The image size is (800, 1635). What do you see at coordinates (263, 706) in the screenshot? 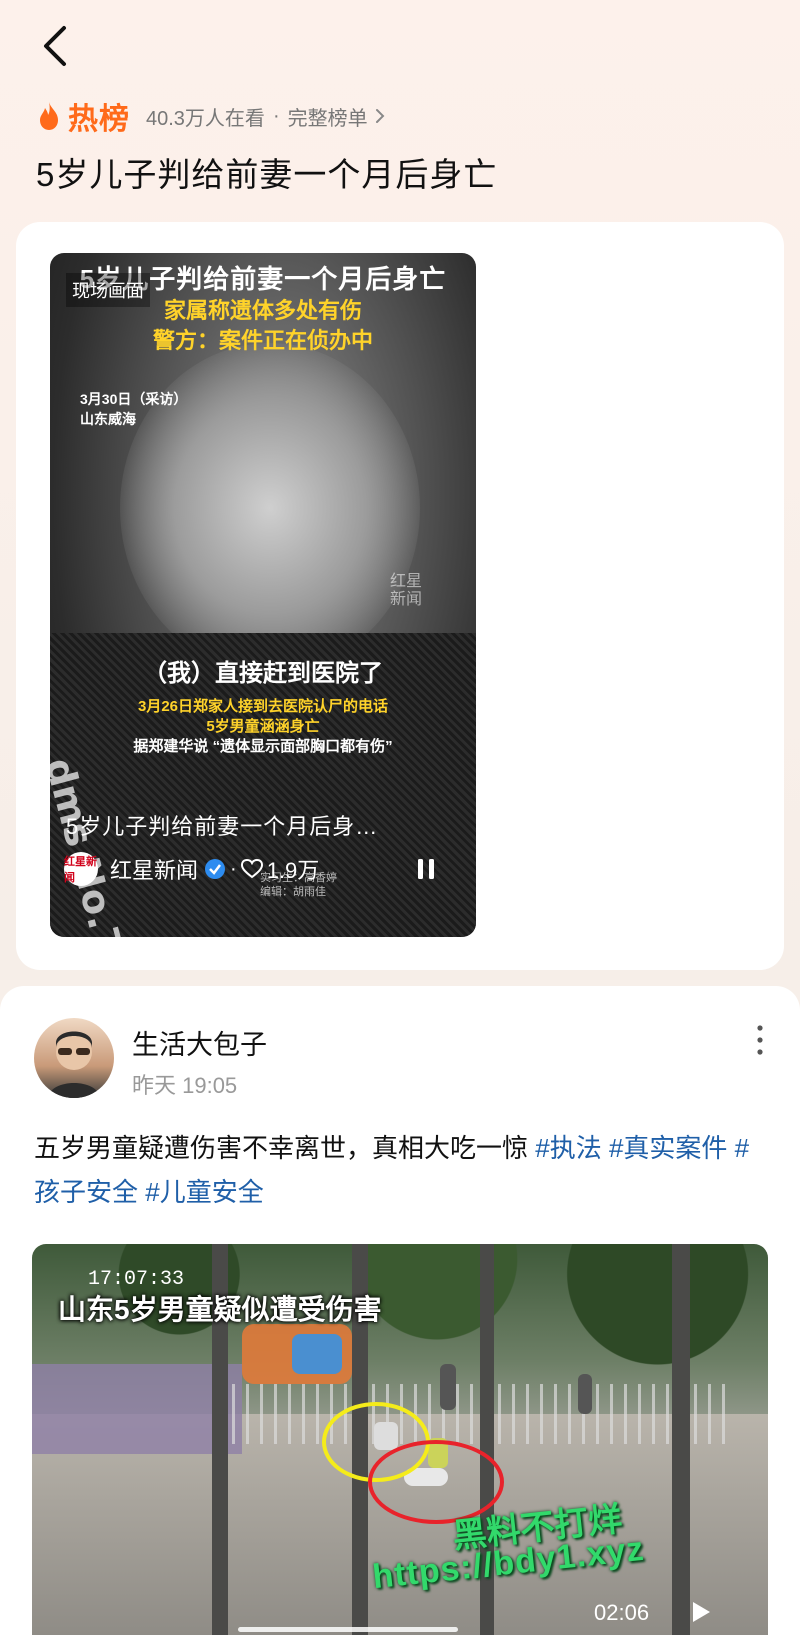
I see `video-subtitle-line2: 3月26日郑家人接到去医院认尸的电话` at bounding box center [263, 706].